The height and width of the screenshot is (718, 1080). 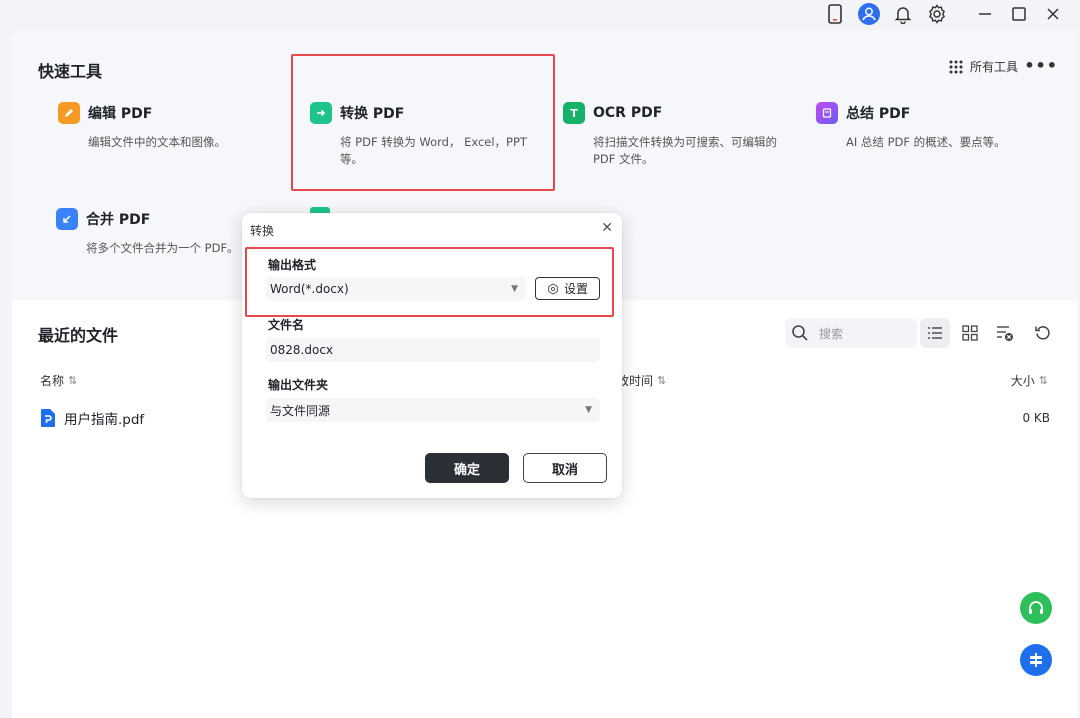 I want to click on grid-dots-icon, so click(x=956, y=66).